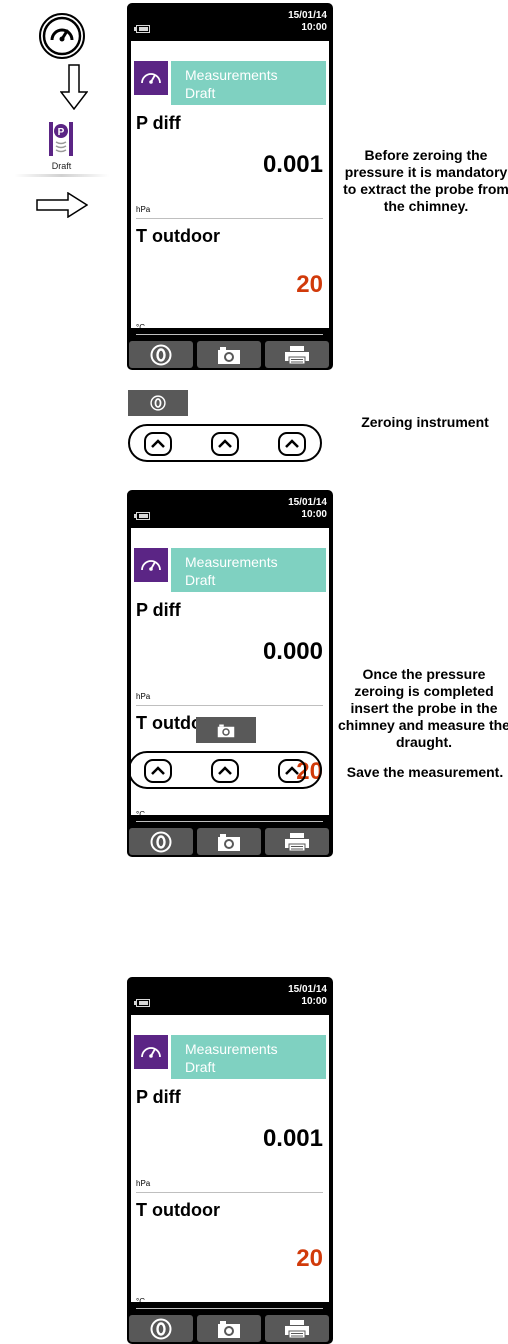  What do you see at coordinates (292, 651) in the screenshot?
I see `pdiff-value: 0.000` at bounding box center [292, 651].